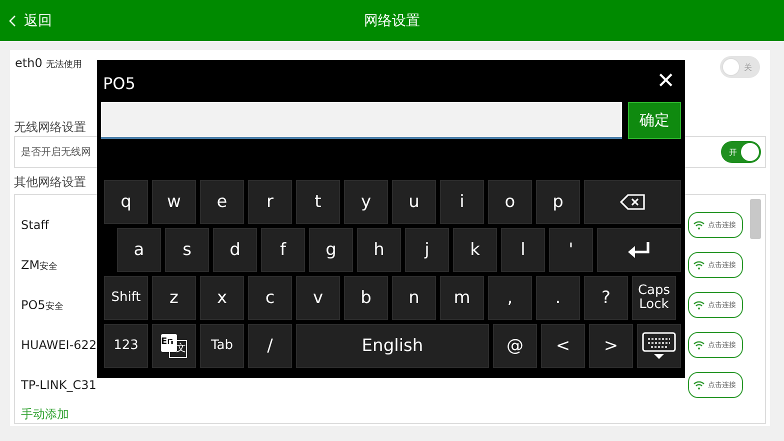 This screenshot has height=441, width=784. Describe the element at coordinates (331, 250) in the screenshot. I see `key: g` at that location.